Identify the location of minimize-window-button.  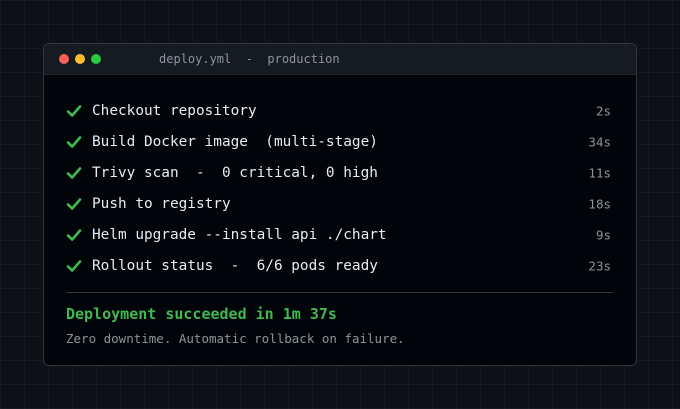
(80, 59).